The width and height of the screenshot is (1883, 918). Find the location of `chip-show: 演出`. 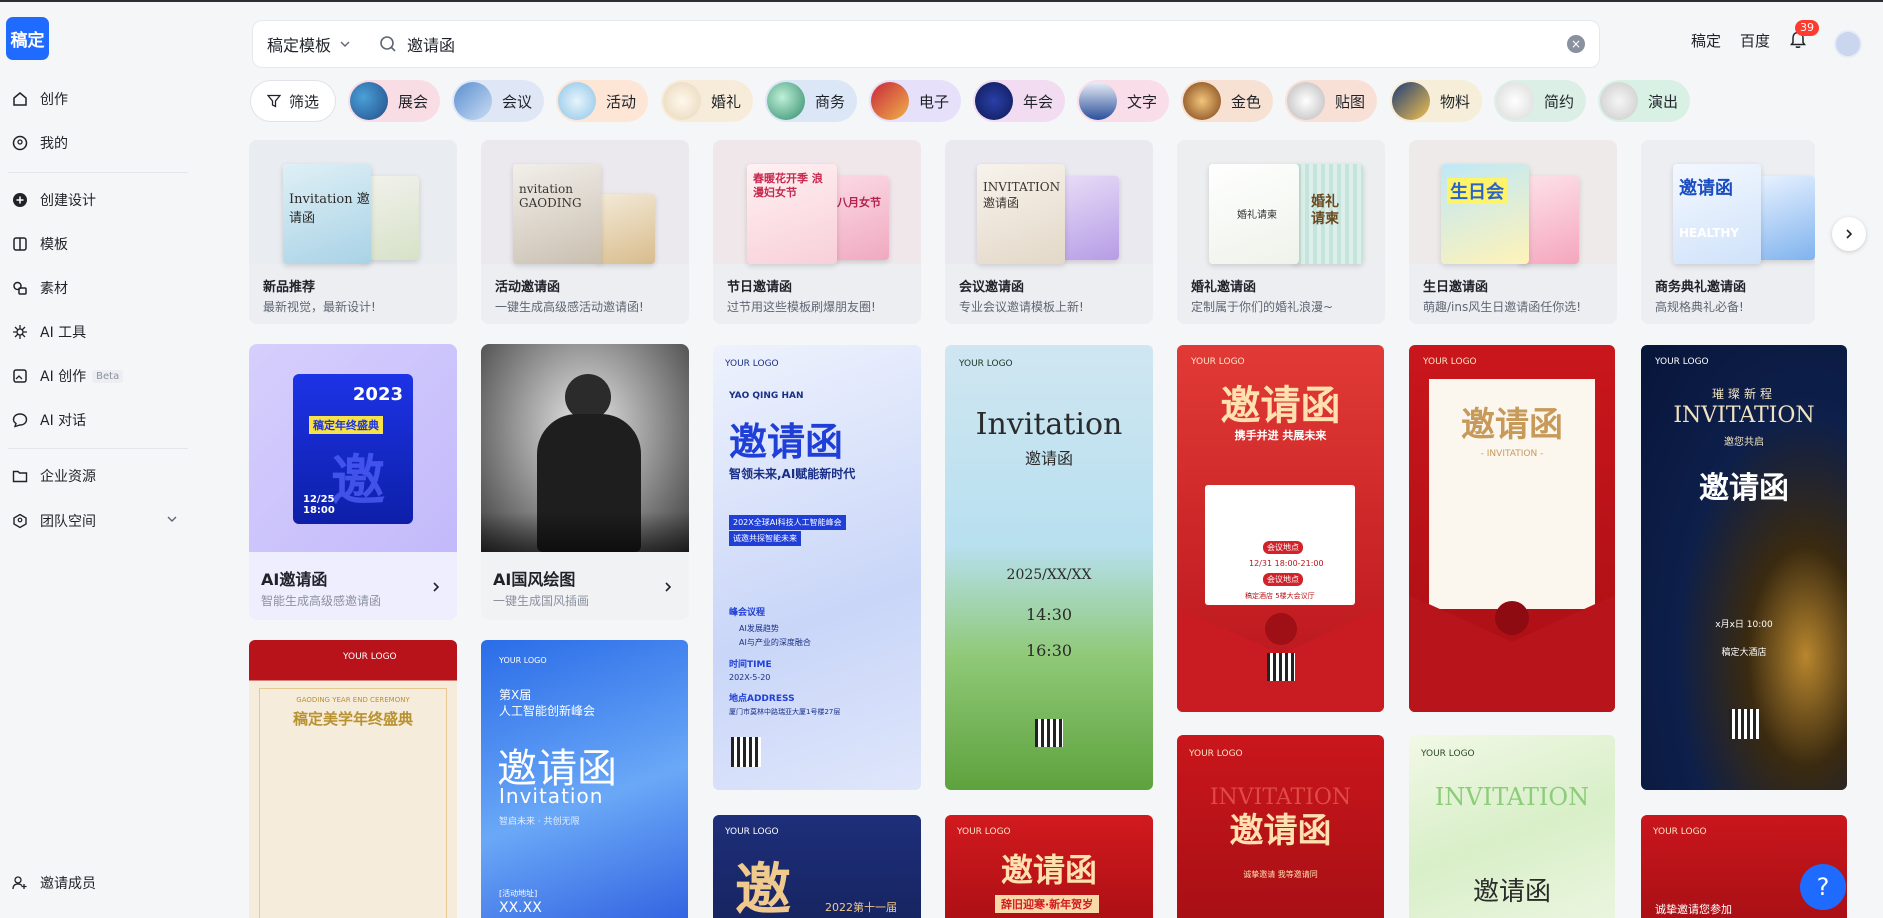

chip-show: 演出 is located at coordinates (1644, 101).